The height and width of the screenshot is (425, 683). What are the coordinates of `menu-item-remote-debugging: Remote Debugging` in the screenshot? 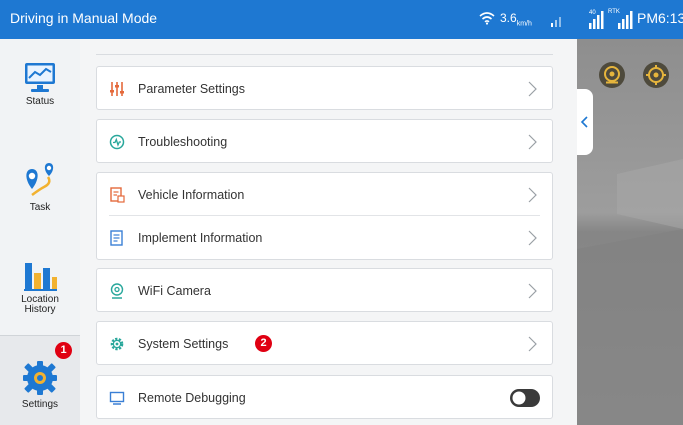 It's located at (324, 398).